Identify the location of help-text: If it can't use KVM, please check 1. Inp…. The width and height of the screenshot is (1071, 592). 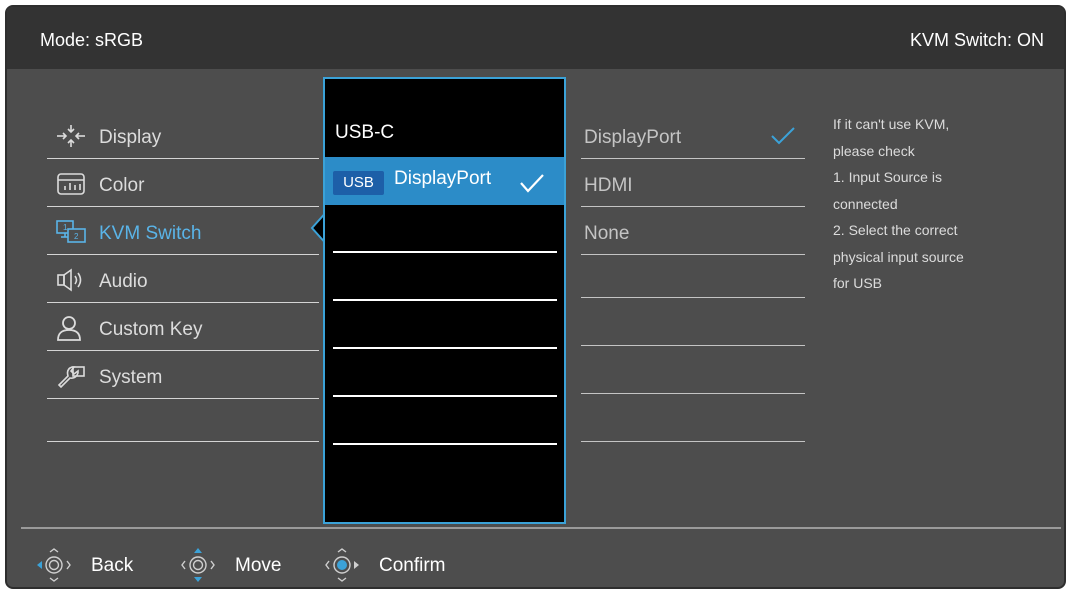
(938, 204).